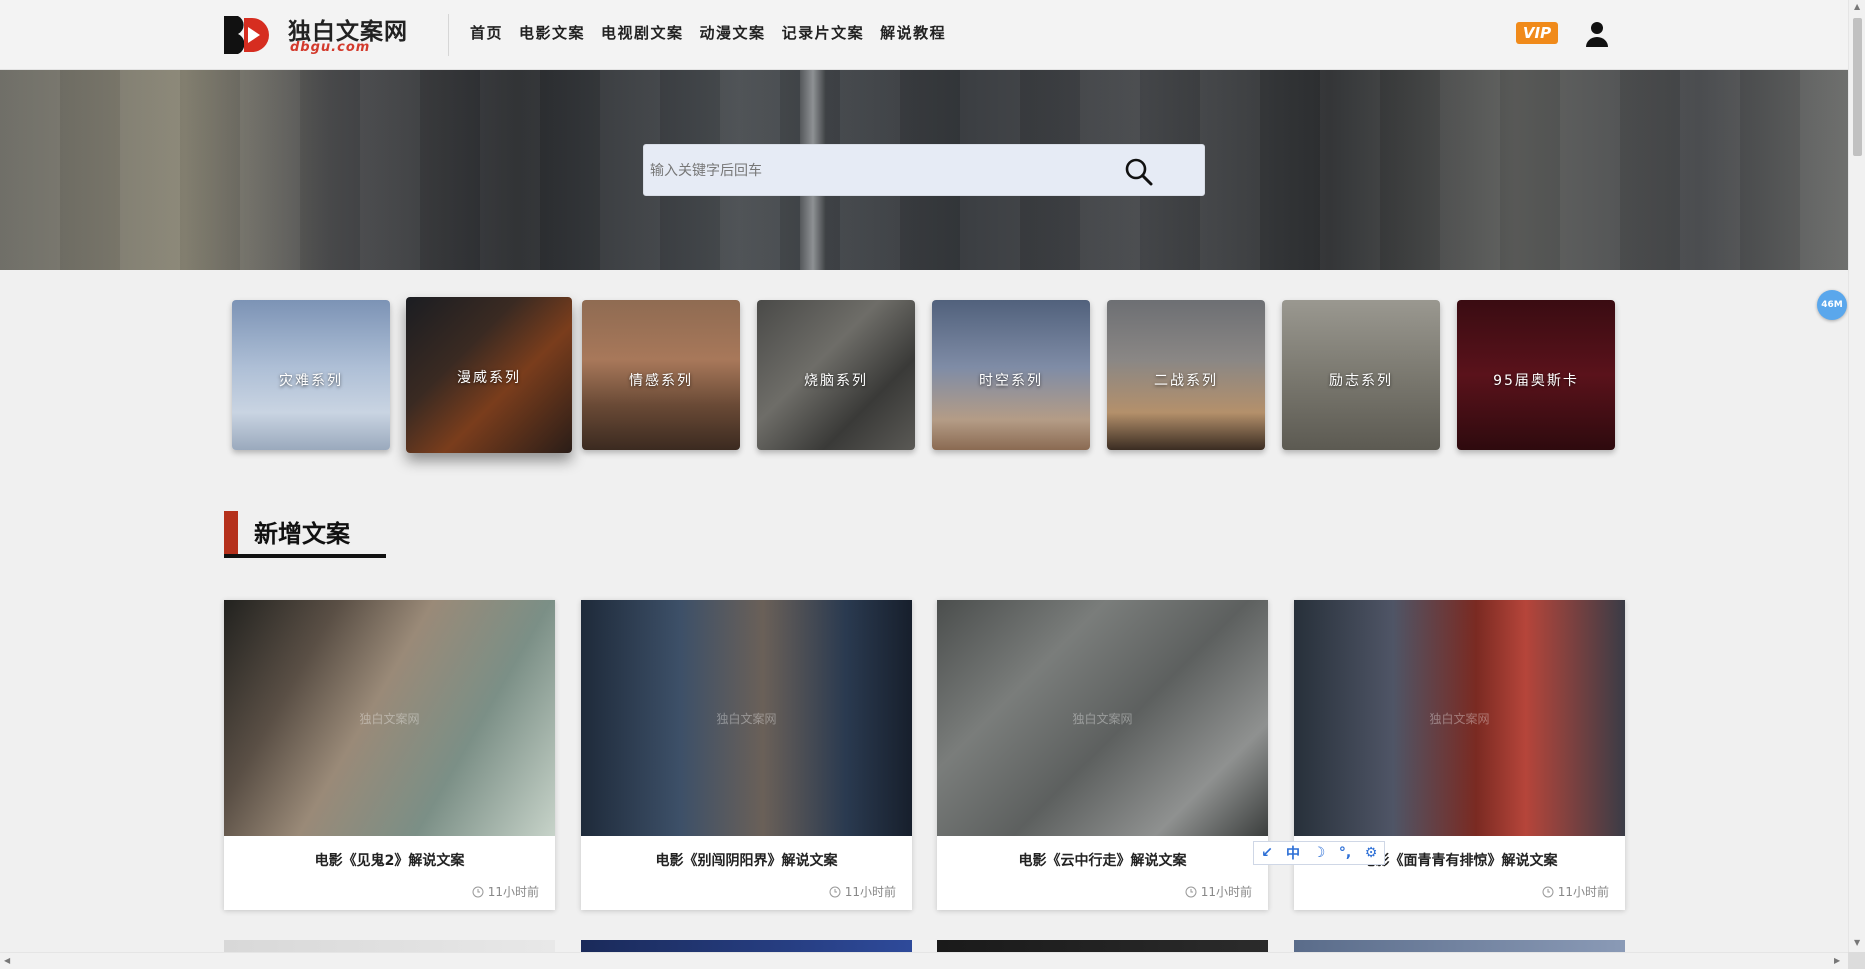 This screenshot has width=1865, height=969. Describe the element at coordinates (1345, 853) in the screenshot. I see `ime-punctuation-icon: °,` at that location.